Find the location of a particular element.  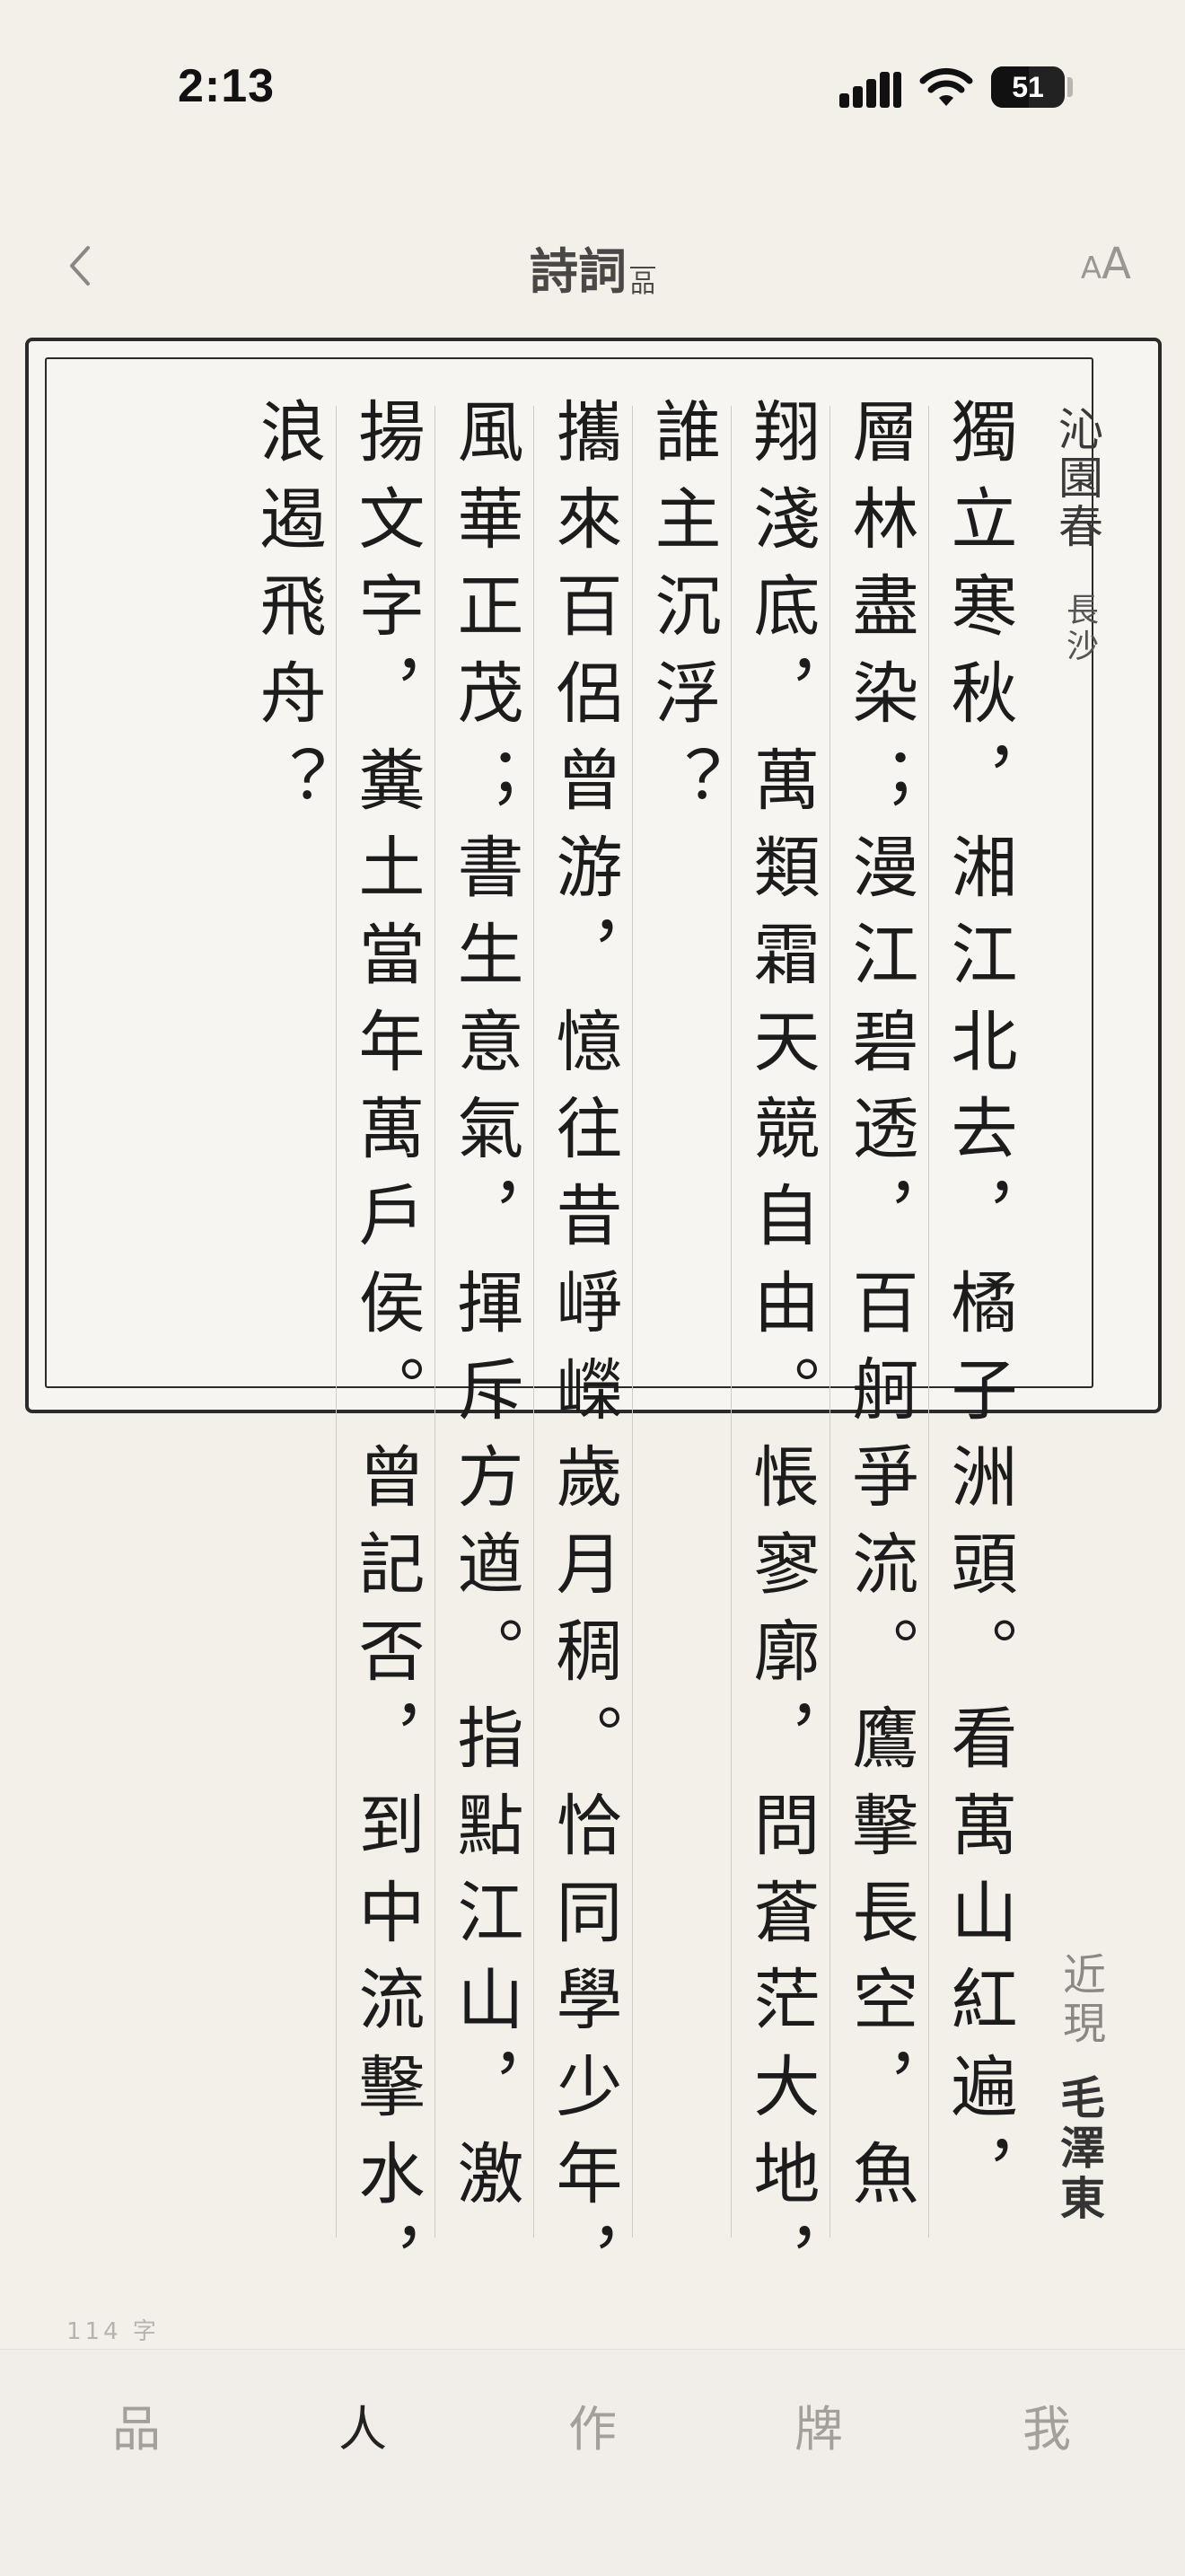

status-time: 2:13 is located at coordinates (227, 86).